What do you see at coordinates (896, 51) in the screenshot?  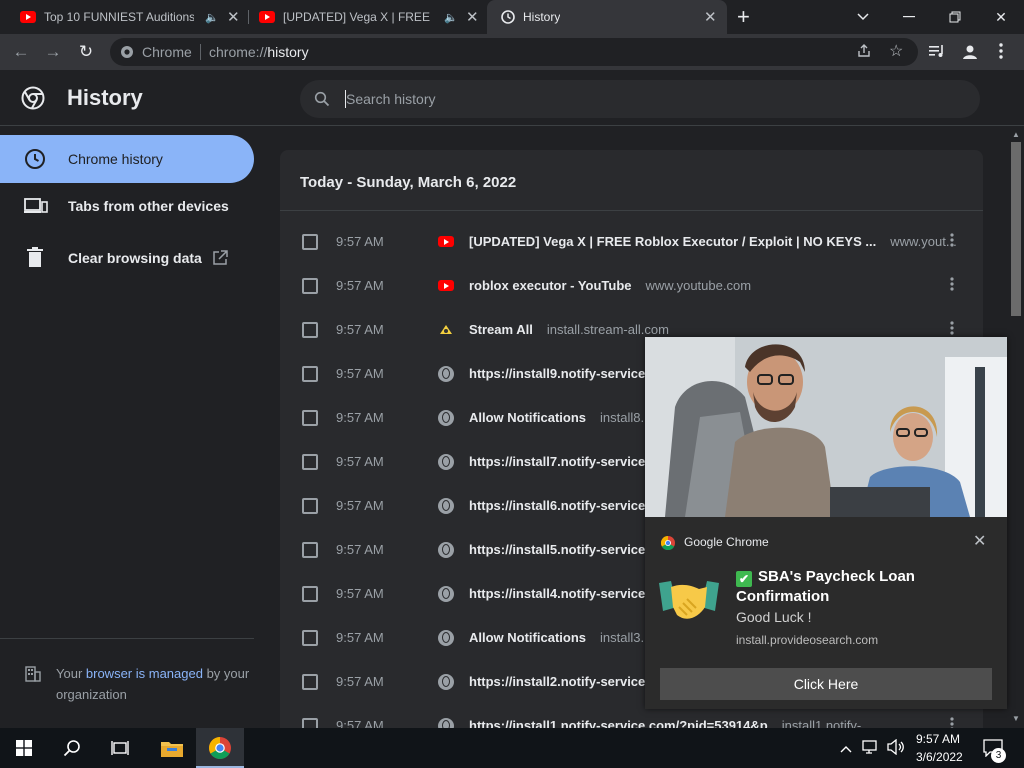 I see `bookmark-star-icon: ☆` at bounding box center [896, 51].